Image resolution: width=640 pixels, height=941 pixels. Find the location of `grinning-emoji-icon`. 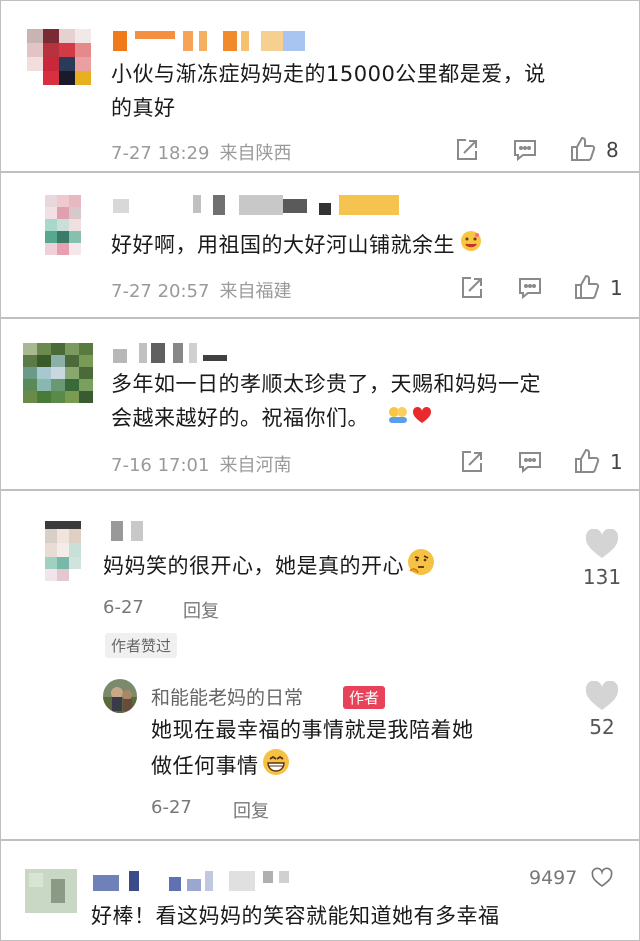

grinning-emoji-icon is located at coordinates (276, 767).